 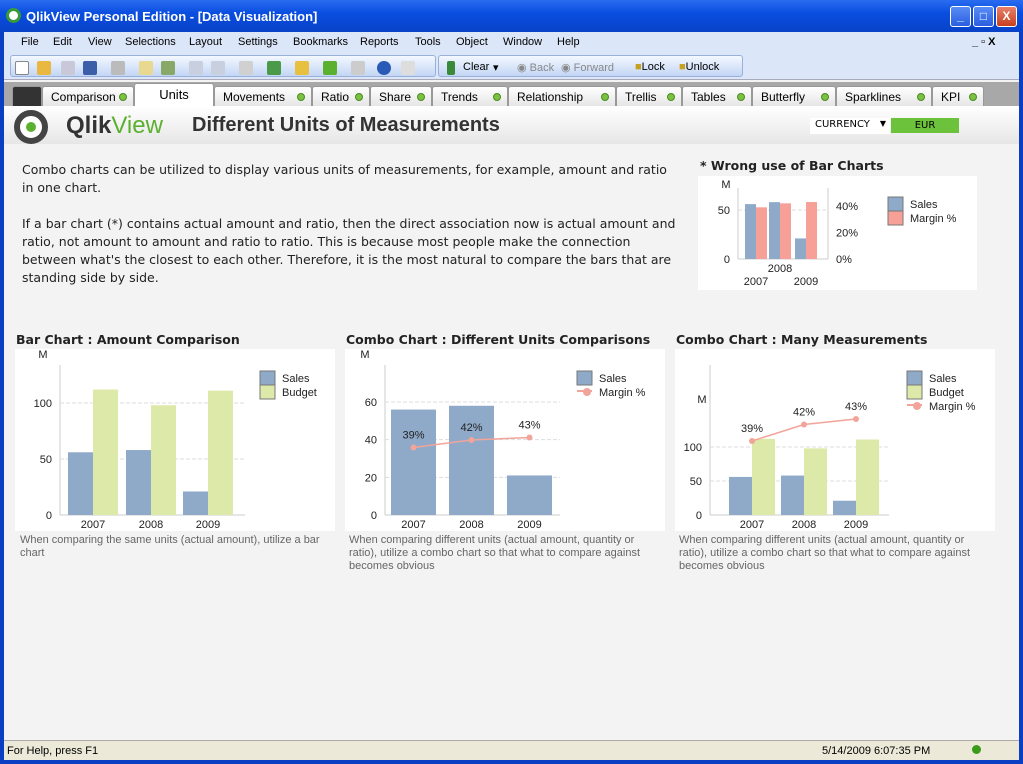 What do you see at coordinates (884, 96) in the screenshot?
I see `tab-sparklines: Sparklines` at bounding box center [884, 96].